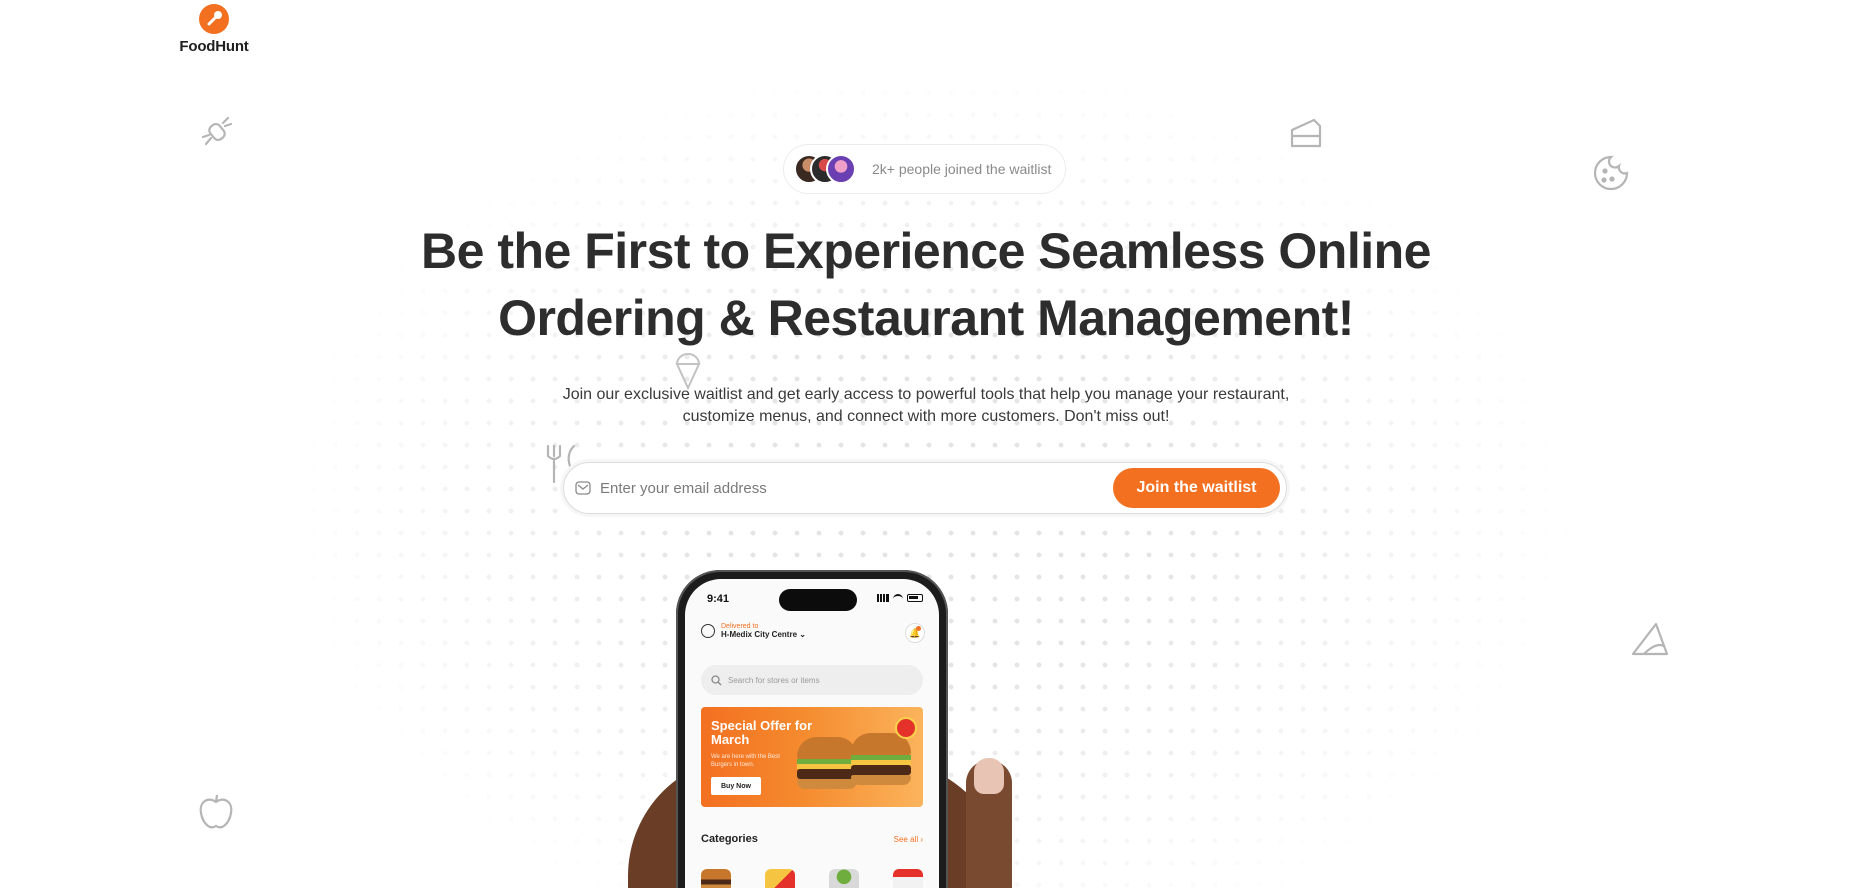 This screenshot has height=888, width=1852. Describe the element at coordinates (818, 600) in the screenshot. I see `dynamic-island` at that location.